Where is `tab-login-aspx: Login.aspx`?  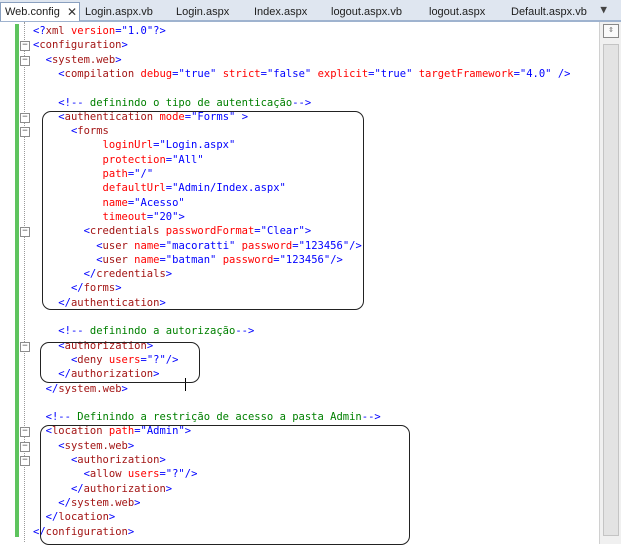 tab-login-aspx: Login.aspx is located at coordinates (202, 12).